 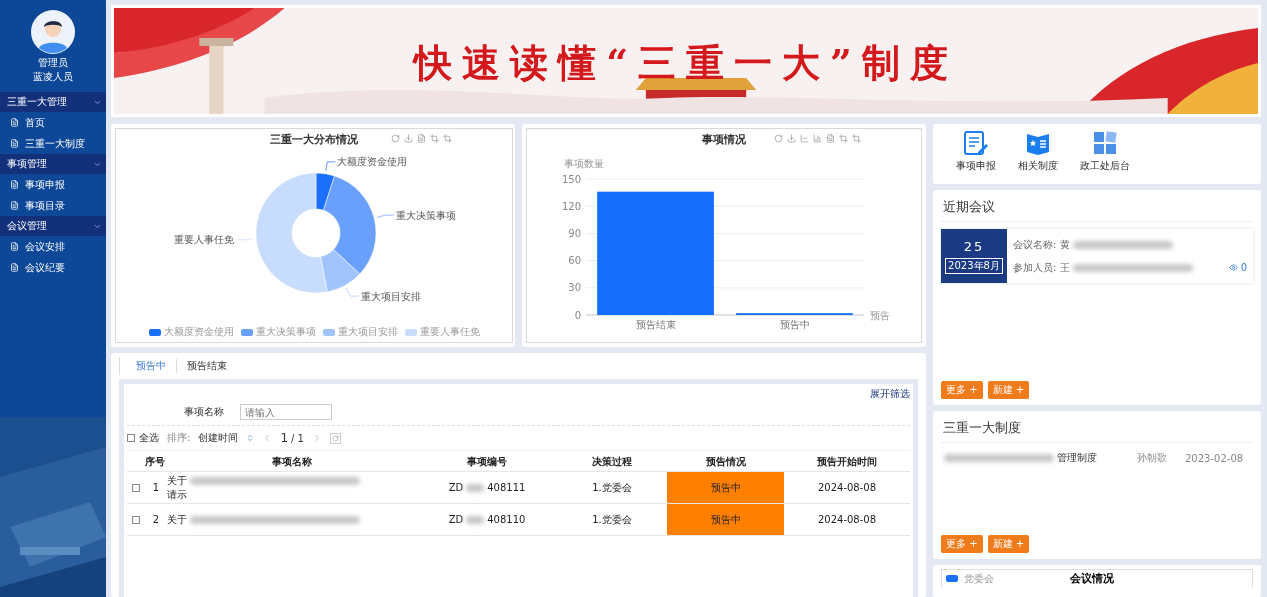 What do you see at coordinates (1097, 430) in the screenshot?
I see `card-title: 三重一大制度` at bounding box center [1097, 430].